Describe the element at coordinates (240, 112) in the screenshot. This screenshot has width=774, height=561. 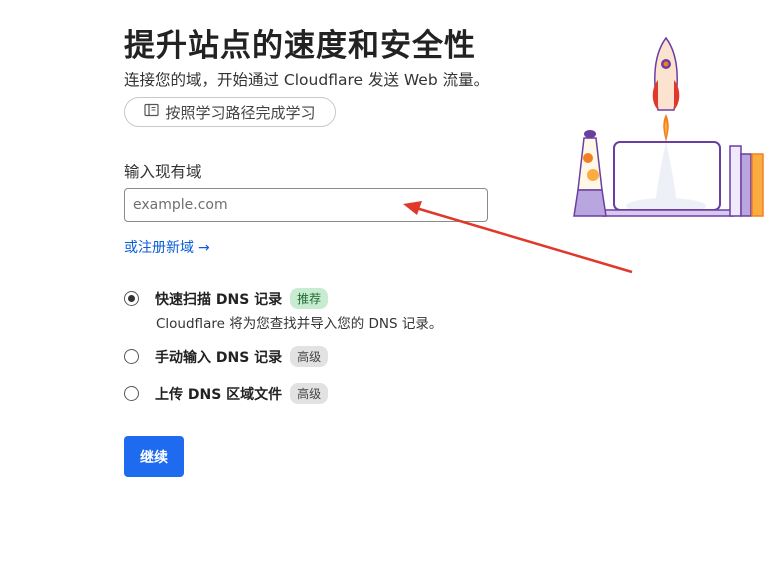
I see `learning-path-label: 按照学习路径完成学习` at that location.